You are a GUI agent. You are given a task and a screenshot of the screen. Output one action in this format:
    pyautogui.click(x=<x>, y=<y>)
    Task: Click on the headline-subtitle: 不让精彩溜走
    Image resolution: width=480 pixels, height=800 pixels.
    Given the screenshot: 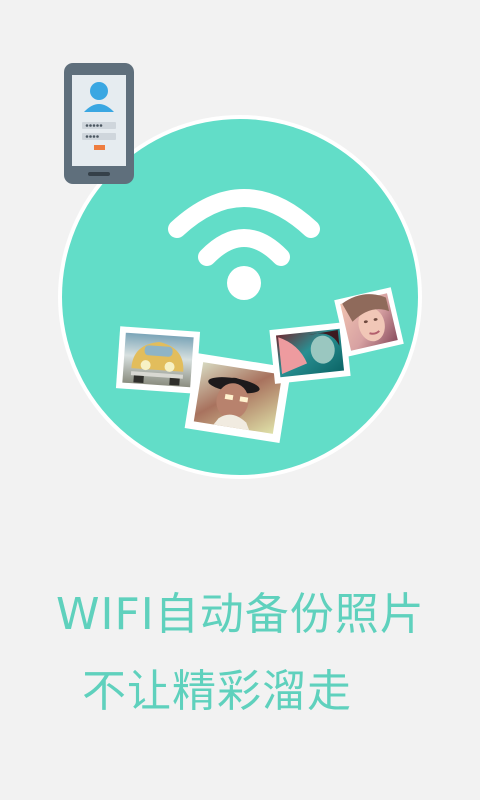 What is the action you would take?
    pyautogui.click(x=217, y=691)
    